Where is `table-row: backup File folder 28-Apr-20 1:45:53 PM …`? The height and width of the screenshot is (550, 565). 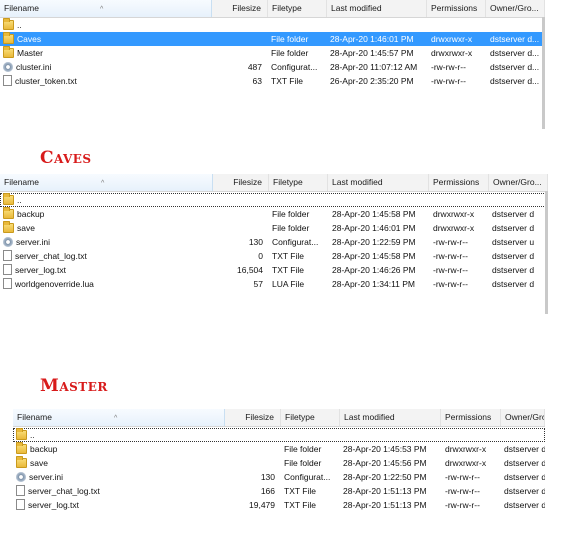
table-row: backup File folder 28-Apr-20 1:45:53 PM … is located at coordinates (279, 449).